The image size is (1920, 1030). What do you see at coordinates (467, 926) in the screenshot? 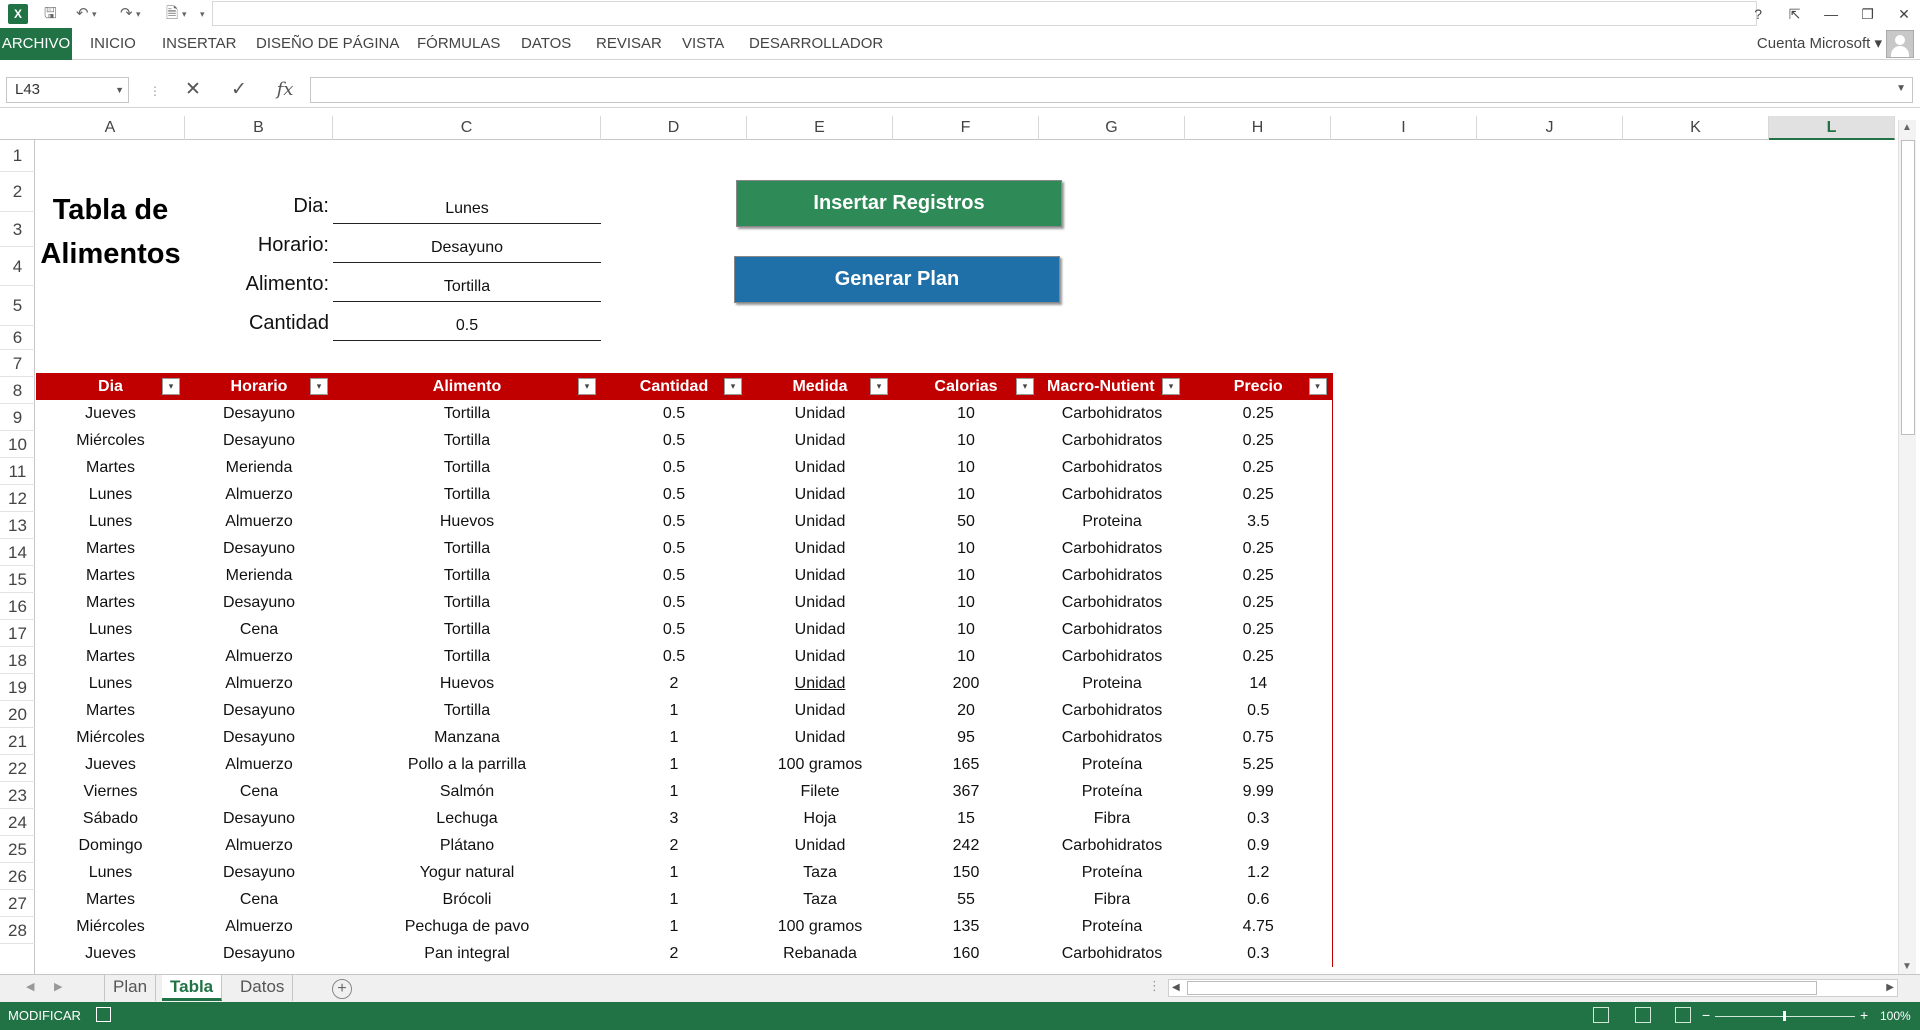
I see `cell-alimento: Pechuga de pavo` at bounding box center [467, 926].